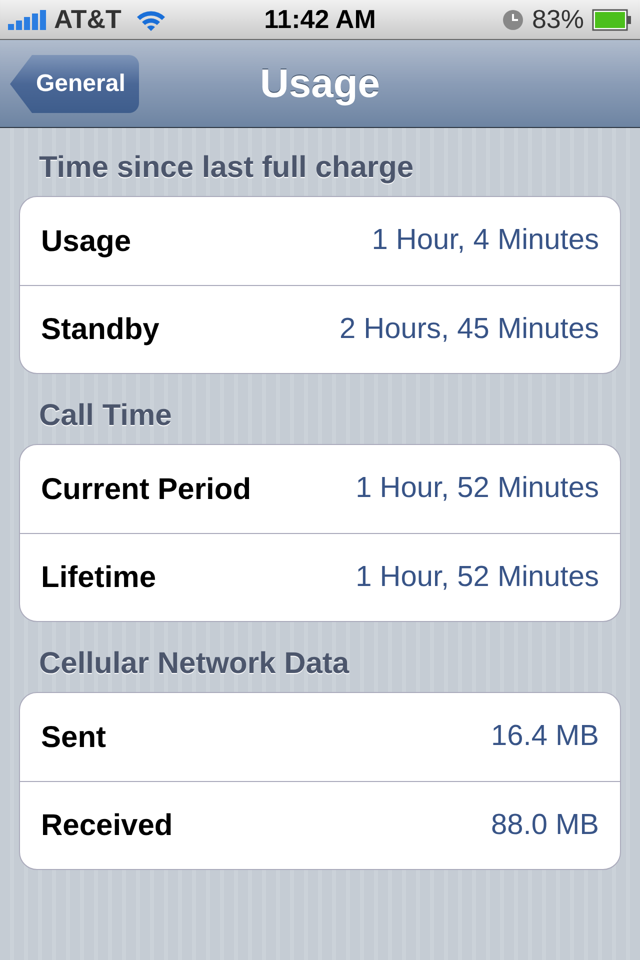  Describe the element at coordinates (146, 490) in the screenshot. I see `row-label: Current Period` at that location.